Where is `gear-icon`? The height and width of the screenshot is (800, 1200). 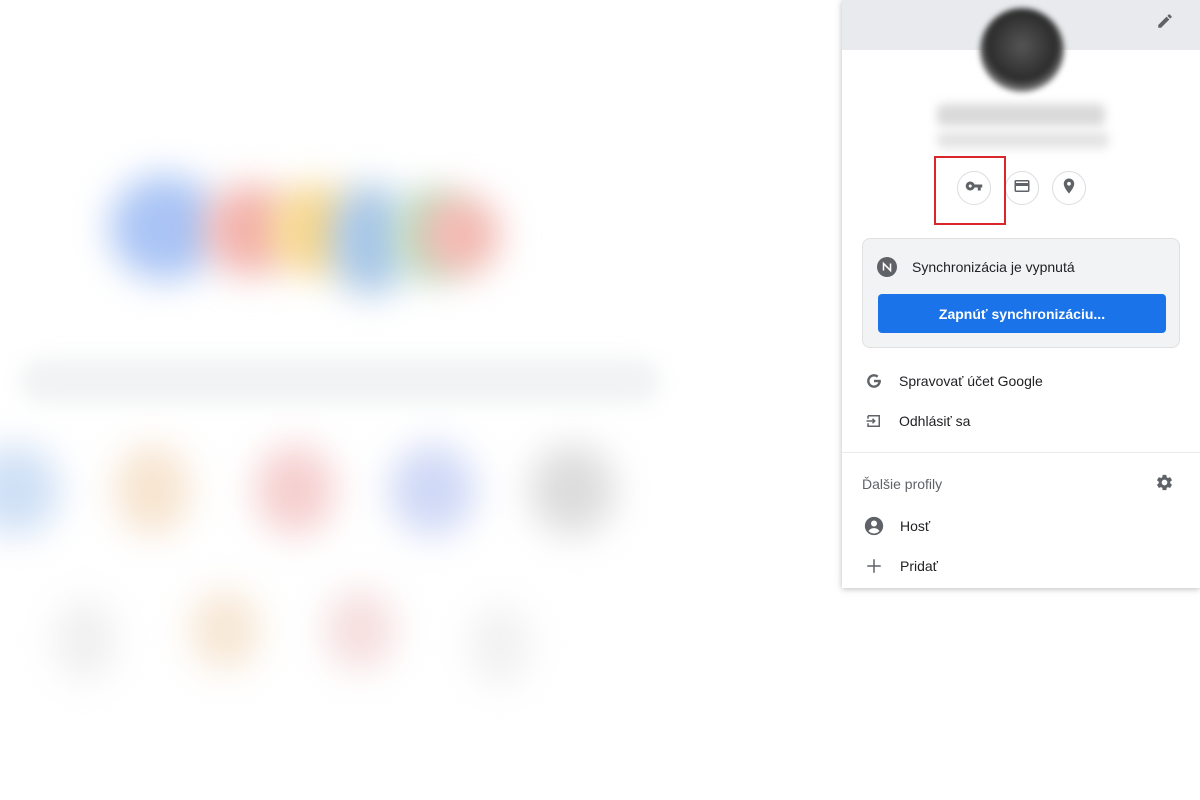 gear-icon is located at coordinates (1164, 485).